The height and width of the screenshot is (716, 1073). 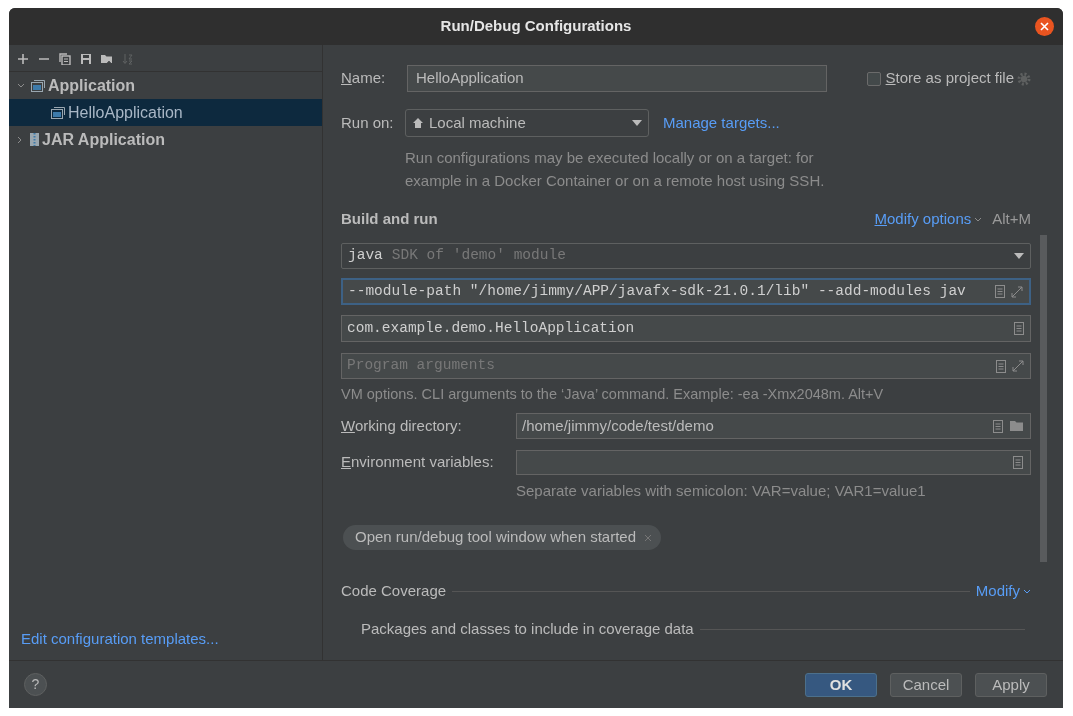 What do you see at coordinates (1011, 684) in the screenshot?
I see `dialog-button: Apply` at bounding box center [1011, 684].